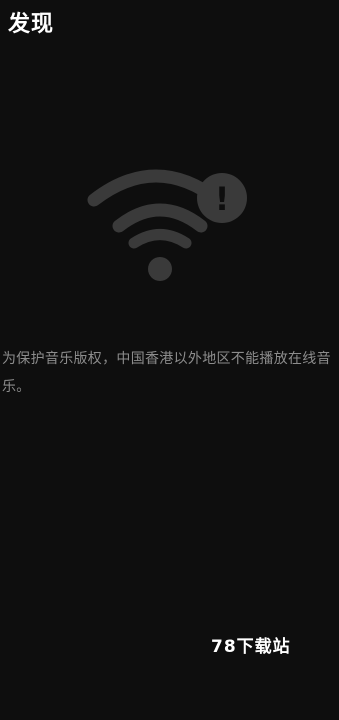 This screenshot has width=339, height=720. What do you see at coordinates (160, 218) in the screenshot?
I see `wifi-middle-arc` at bounding box center [160, 218].